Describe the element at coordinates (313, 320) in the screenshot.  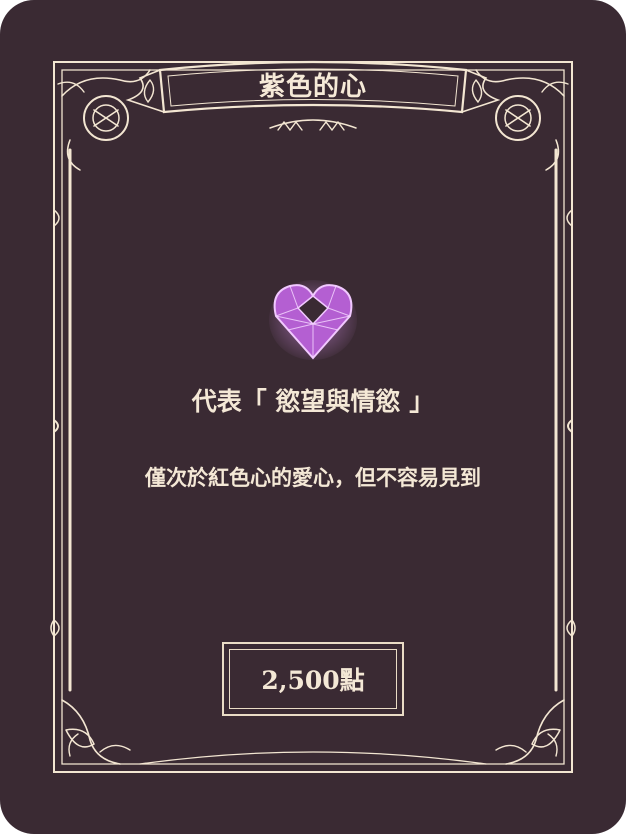
I see `purple-heart-gem-icon` at that location.